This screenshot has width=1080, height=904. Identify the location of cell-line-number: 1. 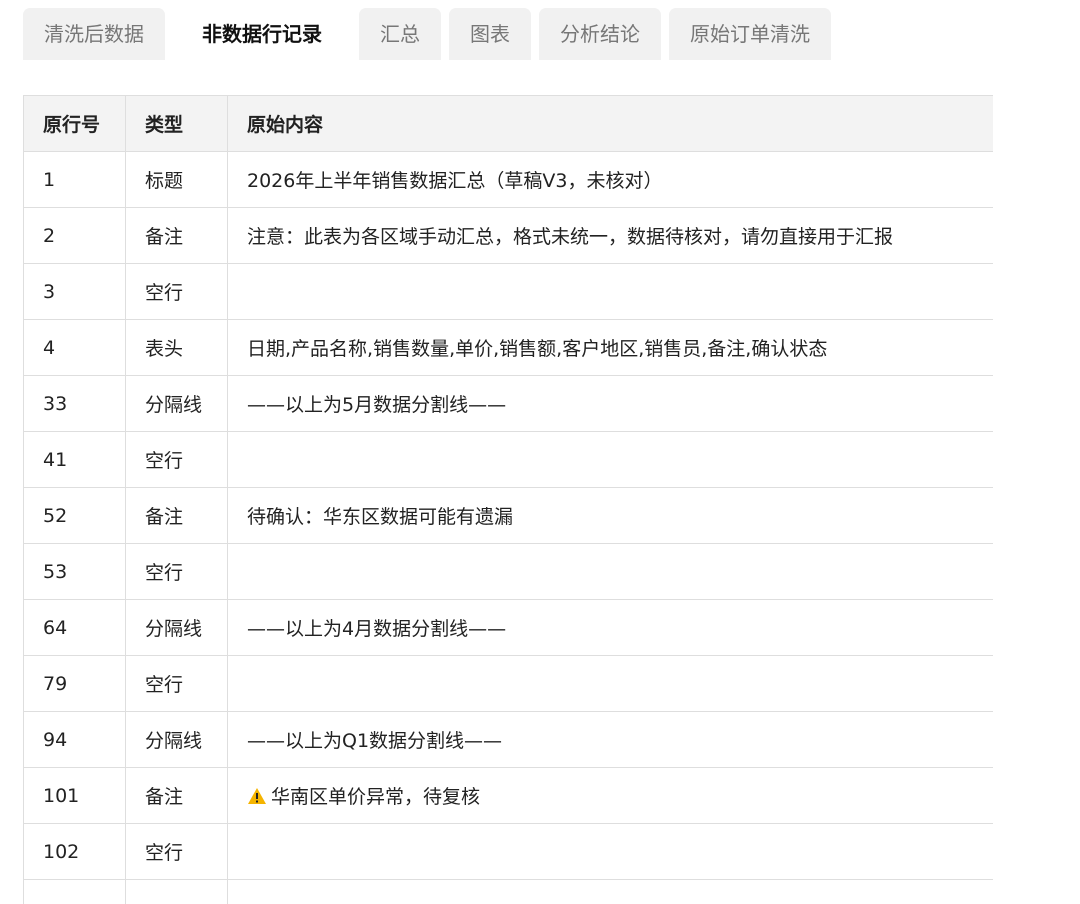
(74, 179).